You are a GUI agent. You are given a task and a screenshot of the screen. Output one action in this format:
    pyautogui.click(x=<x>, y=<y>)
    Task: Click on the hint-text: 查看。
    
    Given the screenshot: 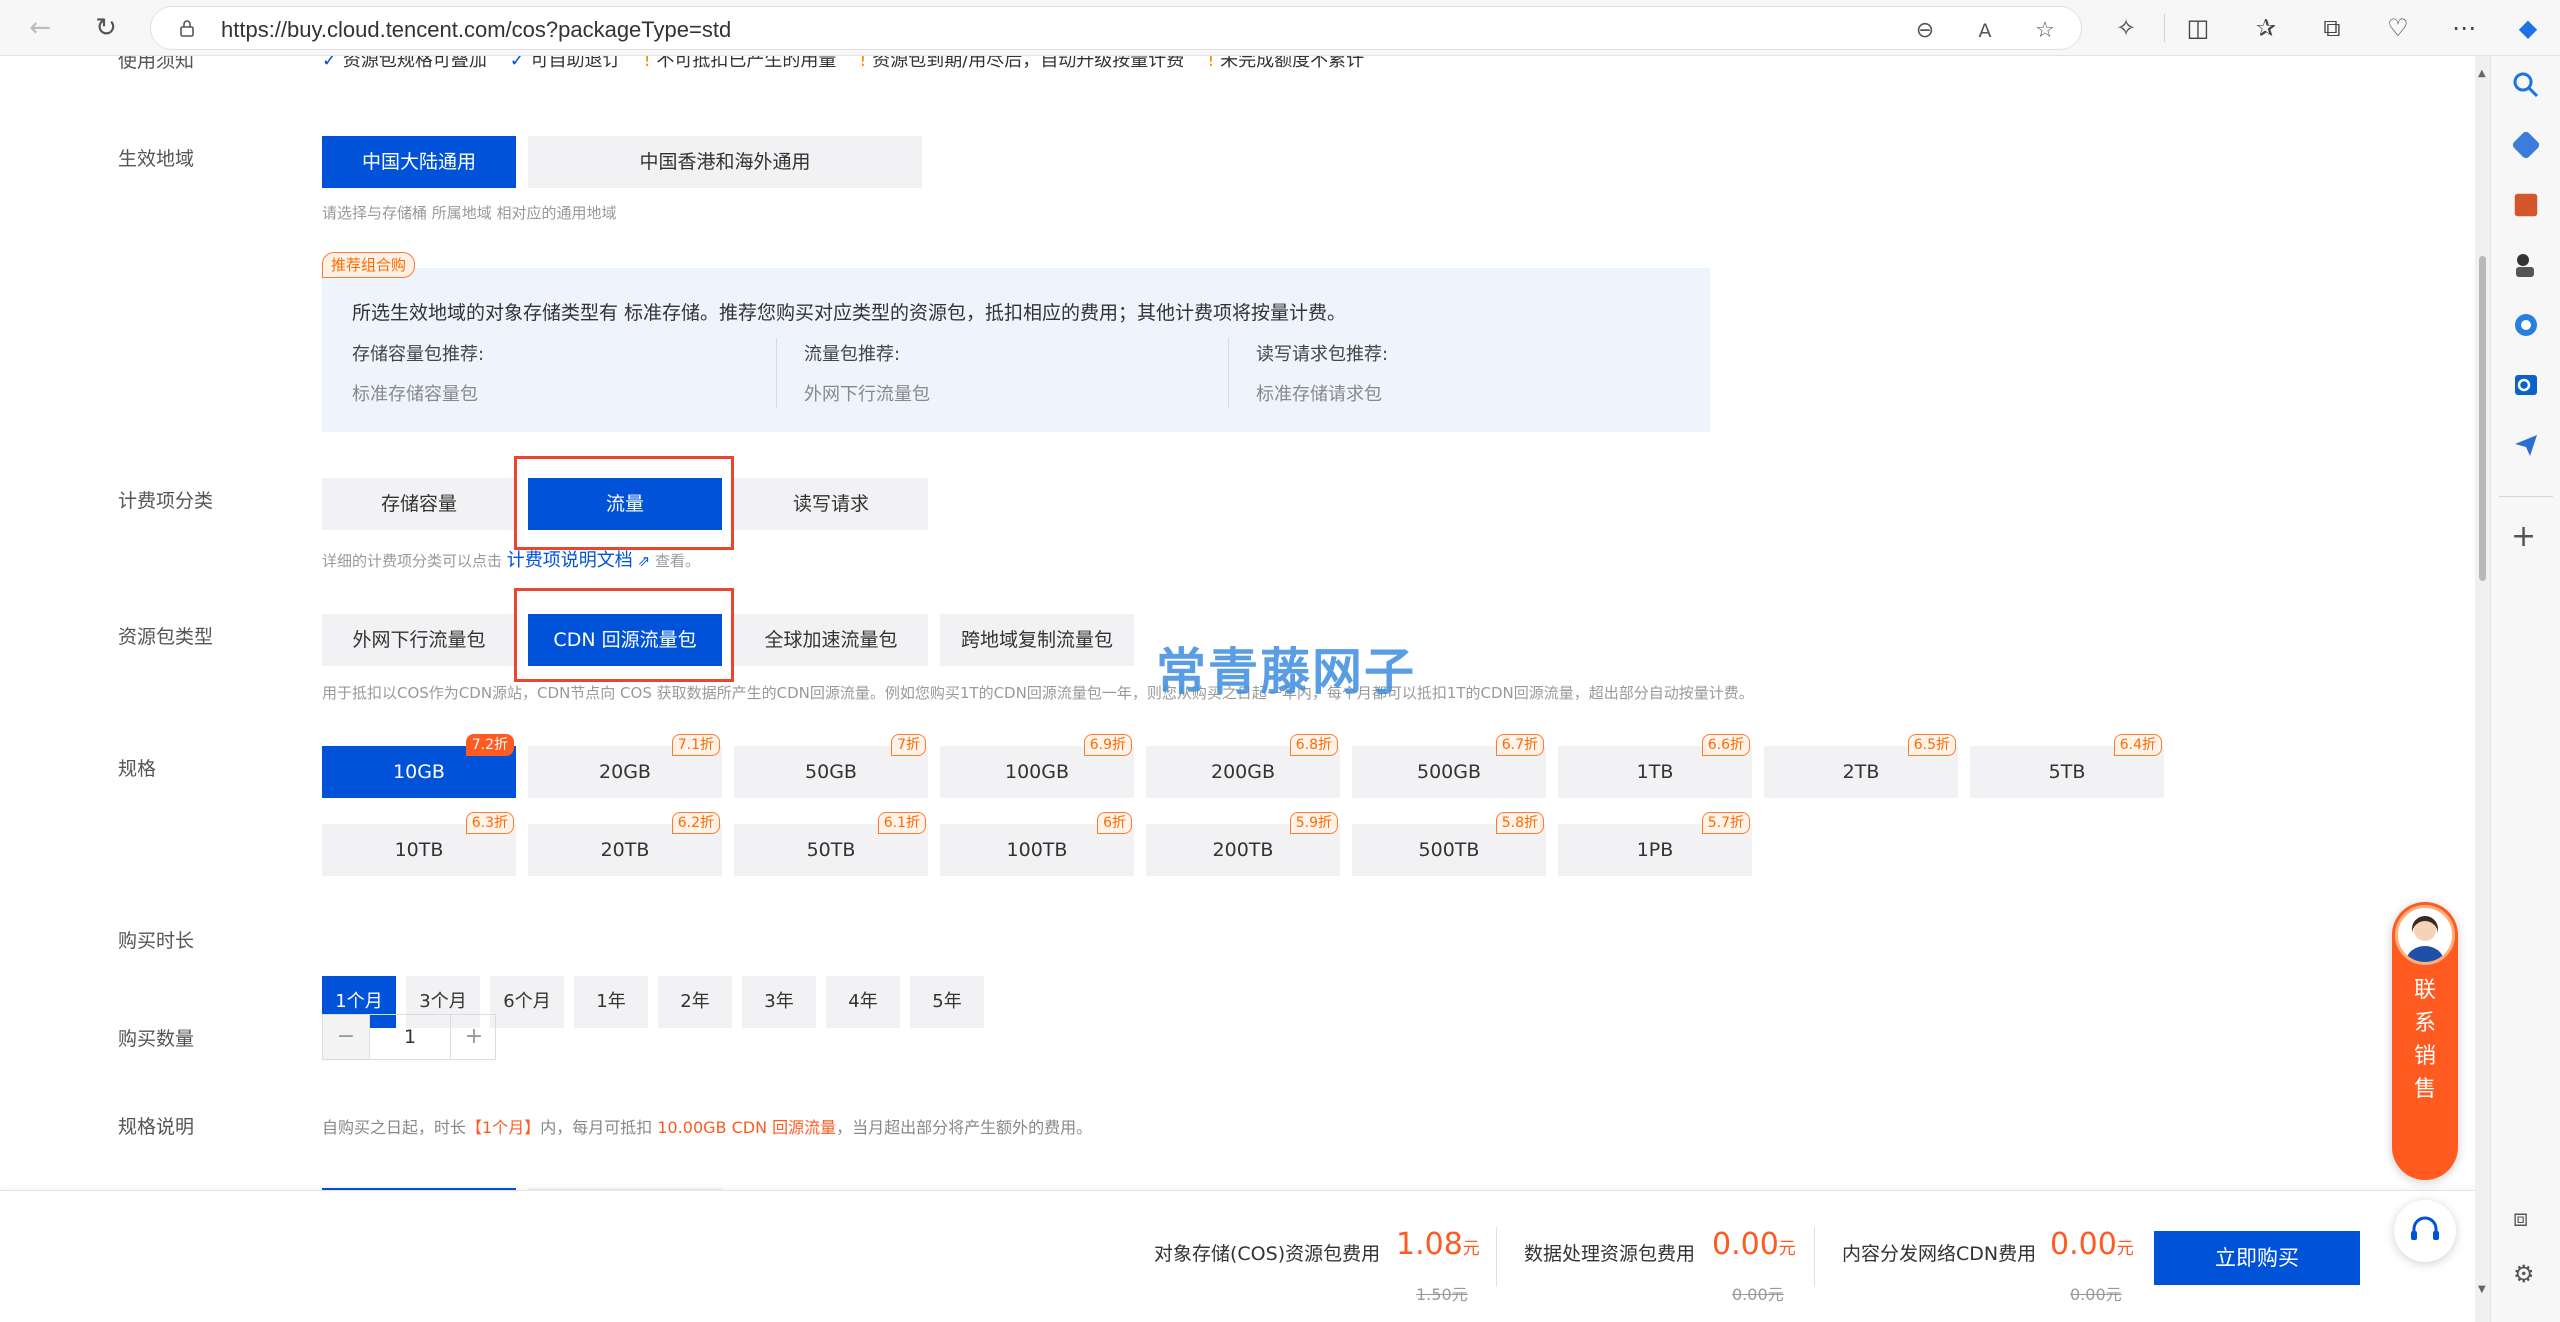 What is the action you would take?
    pyautogui.click(x=677, y=561)
    